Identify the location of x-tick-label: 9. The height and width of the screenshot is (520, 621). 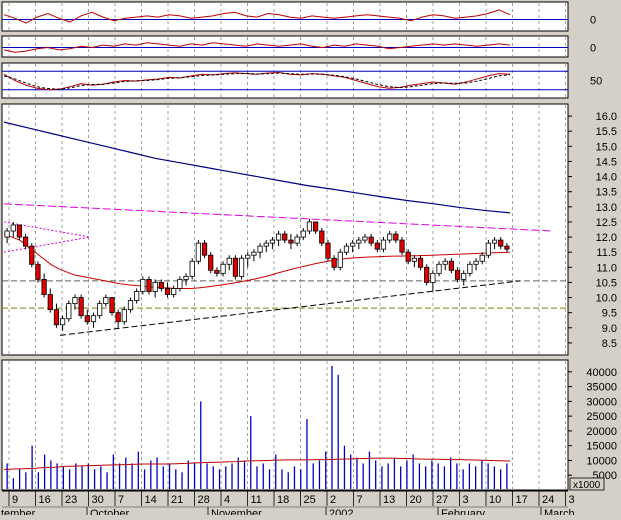
(15, 500).